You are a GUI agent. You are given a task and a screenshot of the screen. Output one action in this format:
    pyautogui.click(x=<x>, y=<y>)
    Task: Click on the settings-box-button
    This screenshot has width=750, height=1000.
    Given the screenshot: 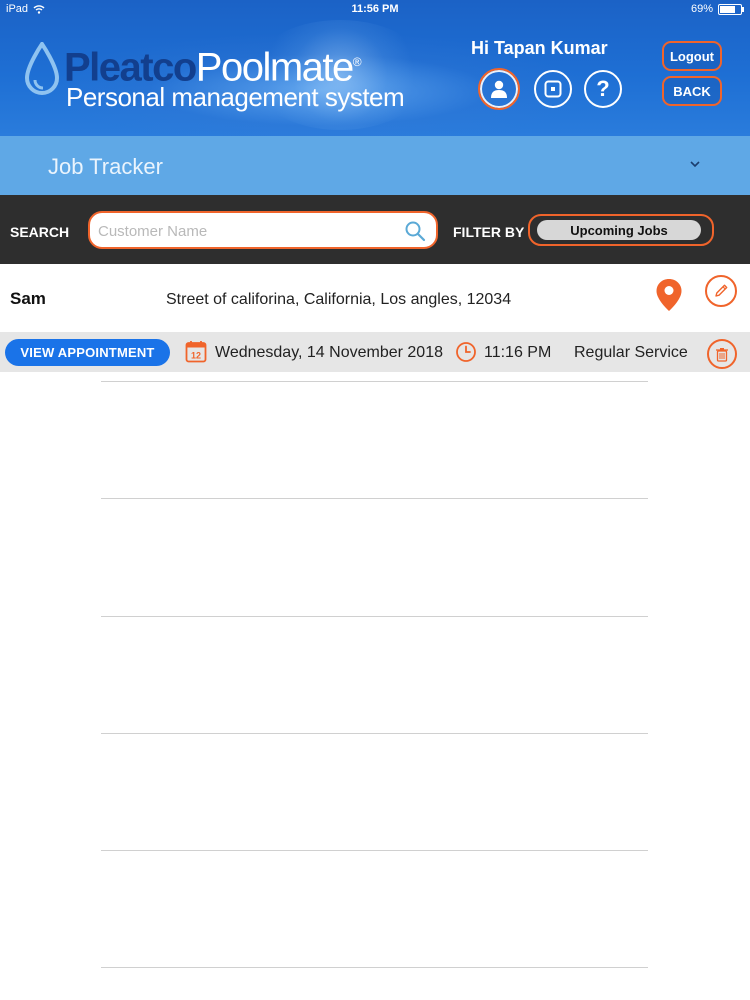 What is the action you would take?
    pyautogui.click(x=553, y=89)
    